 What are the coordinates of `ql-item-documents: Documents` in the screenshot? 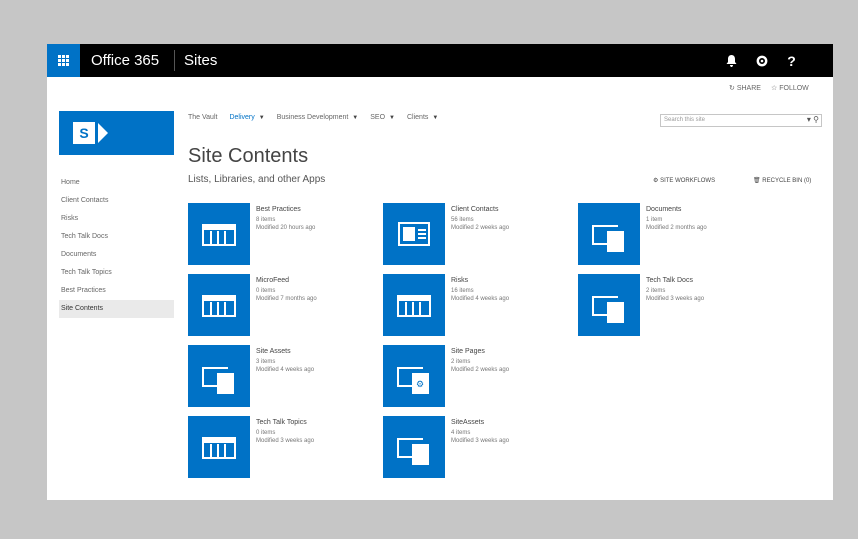 It's located at (116, 255).